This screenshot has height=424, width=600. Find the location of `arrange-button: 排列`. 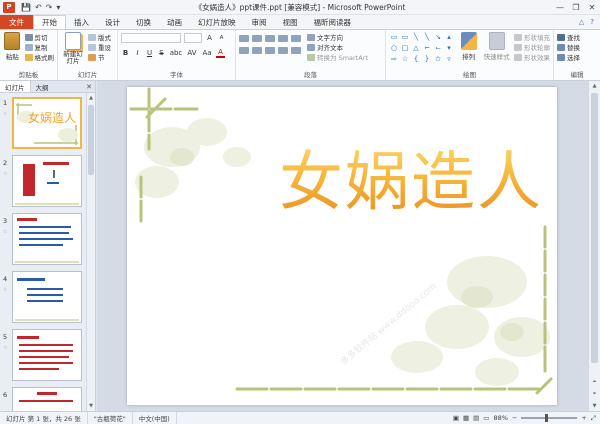

arrange-button: 排列 is located at coordinates (468, 48).